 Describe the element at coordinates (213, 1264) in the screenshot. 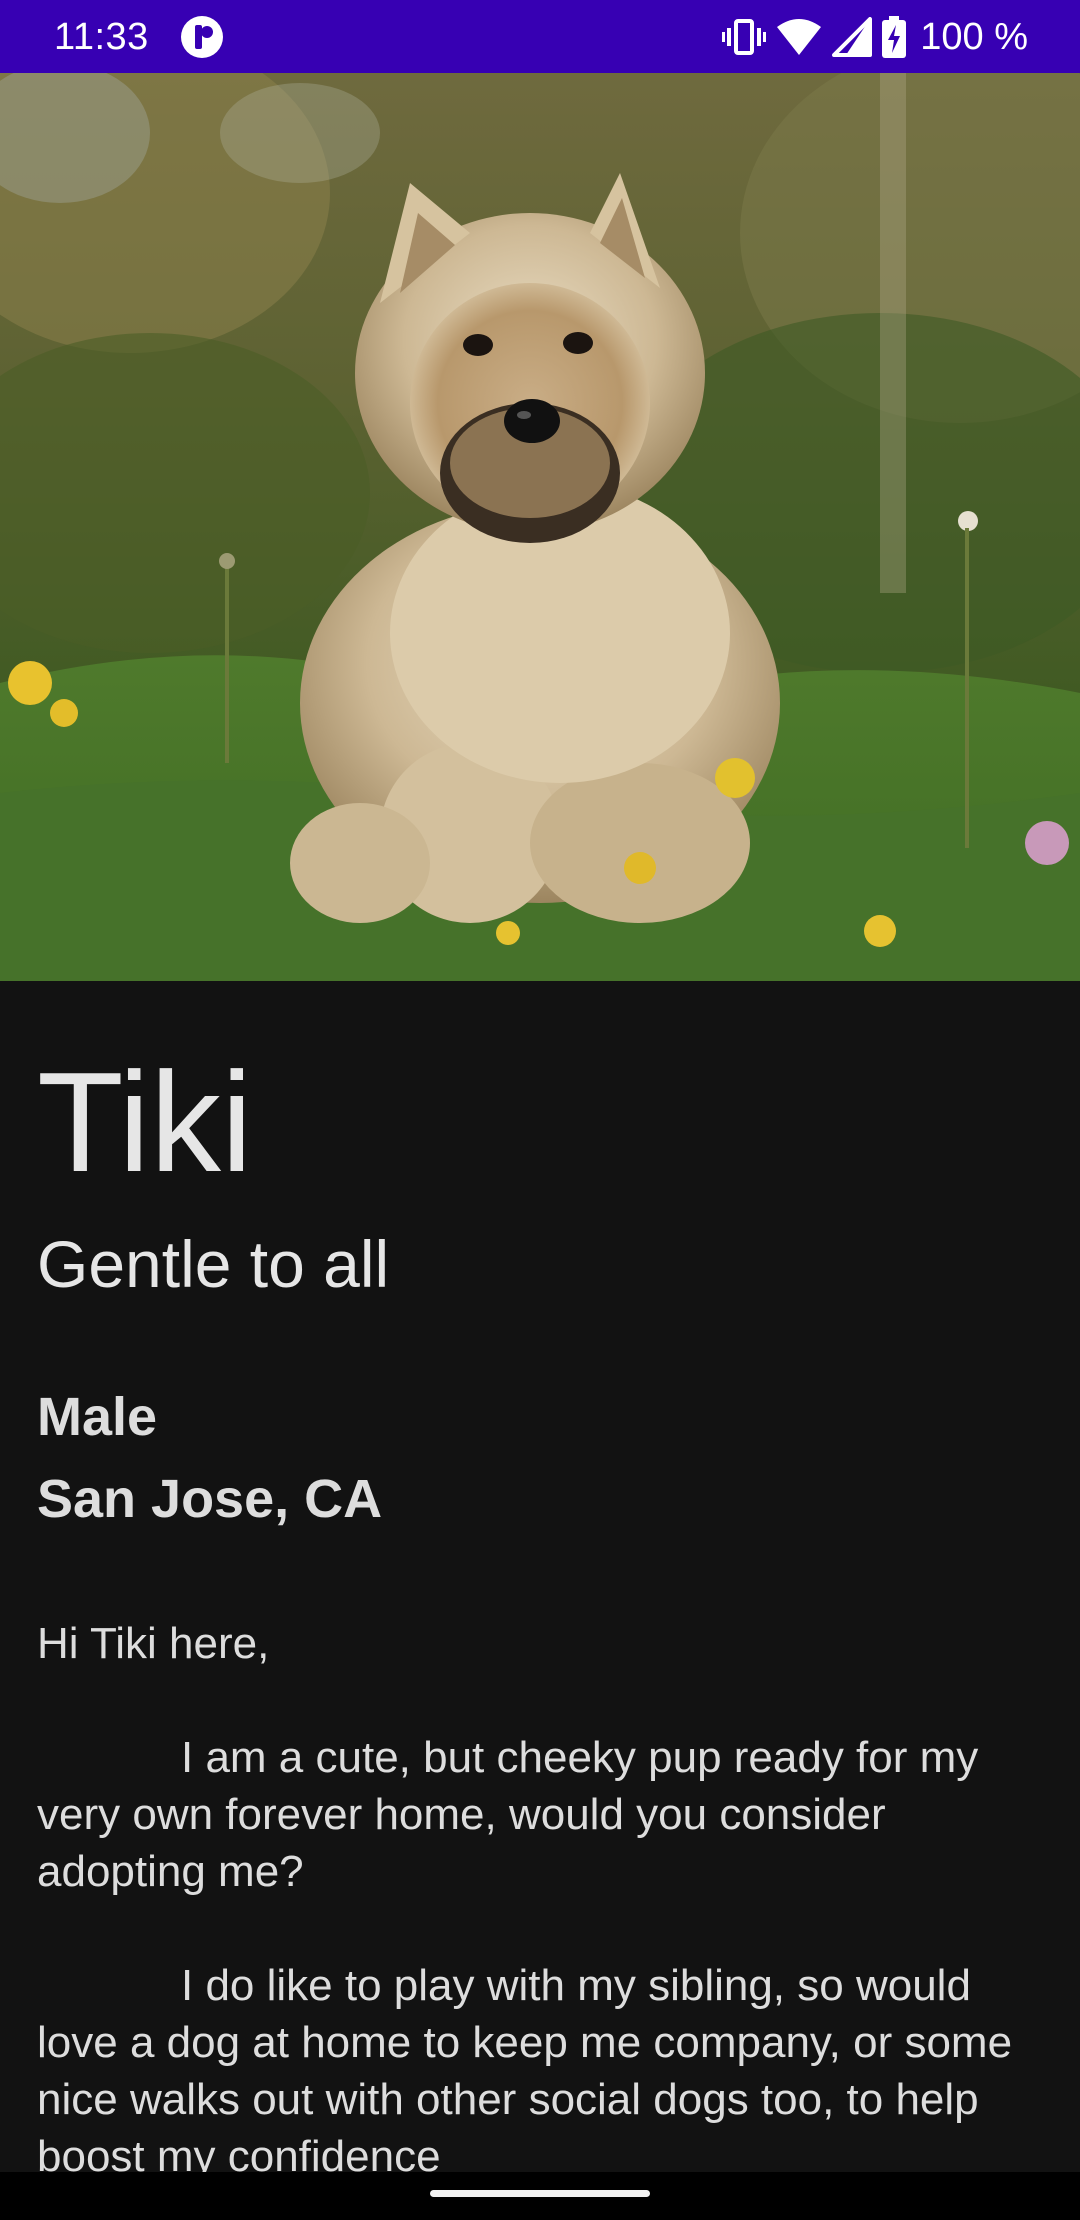

I see `pet-tagline: Gentle to all` at that location.